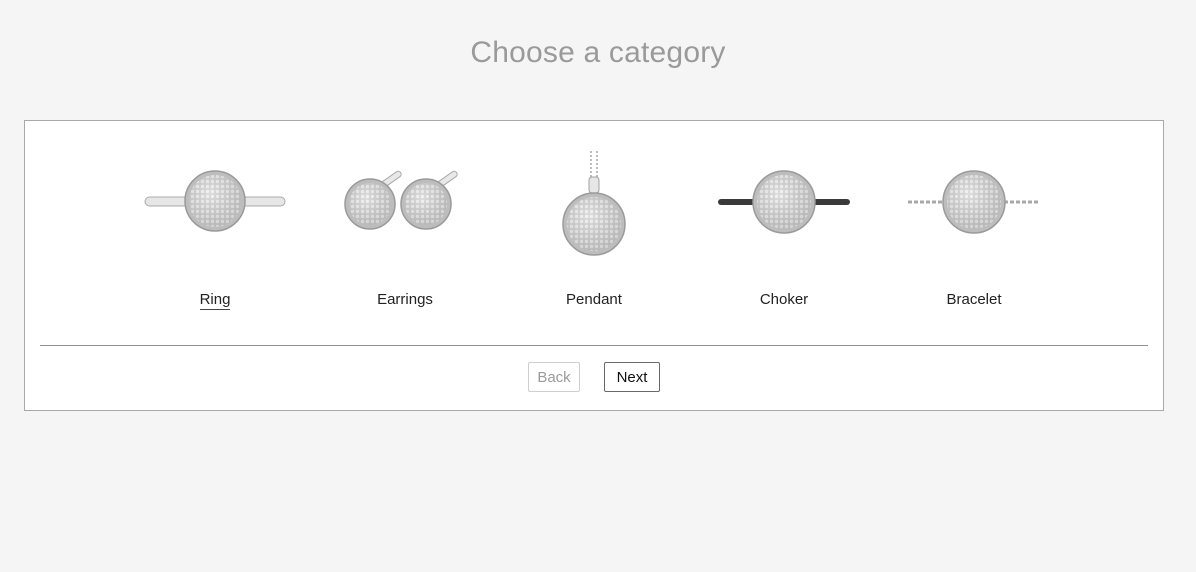 This screenshot has height=572, width=1196. I want to click on ring-icon, so click(215, 201).